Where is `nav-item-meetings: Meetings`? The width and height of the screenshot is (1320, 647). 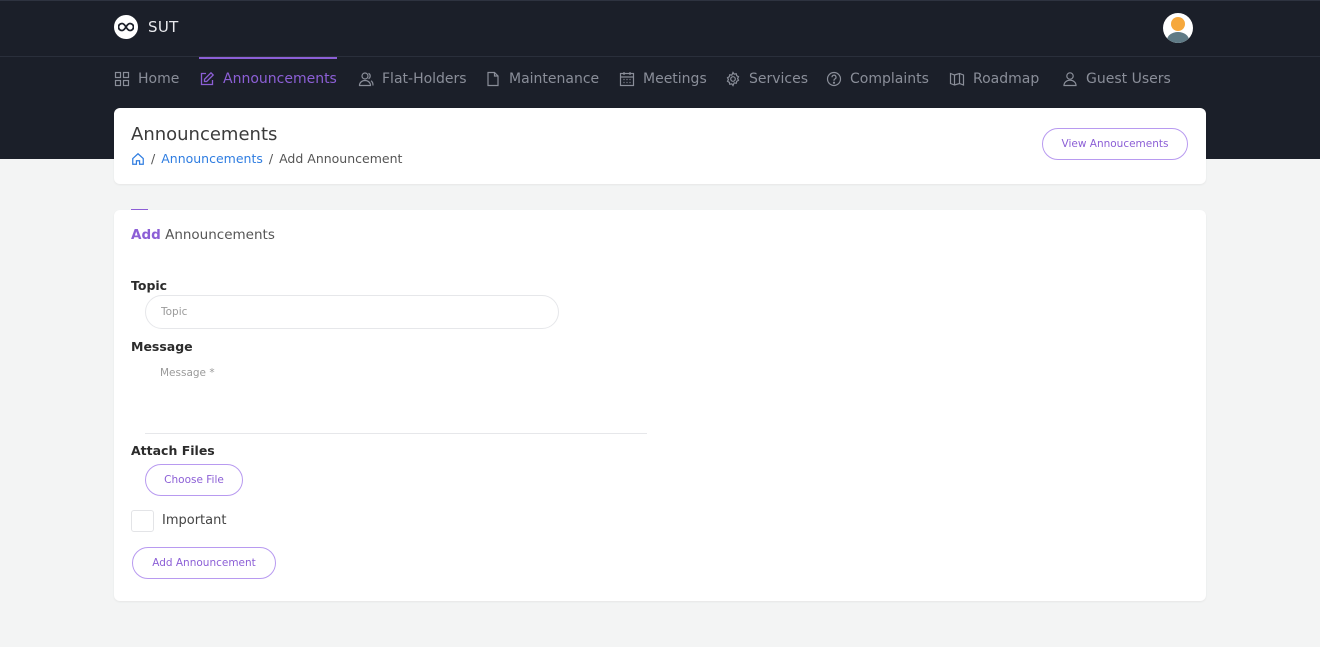
nav-item-meetings: Meetings is located at coordinates (663, 79).